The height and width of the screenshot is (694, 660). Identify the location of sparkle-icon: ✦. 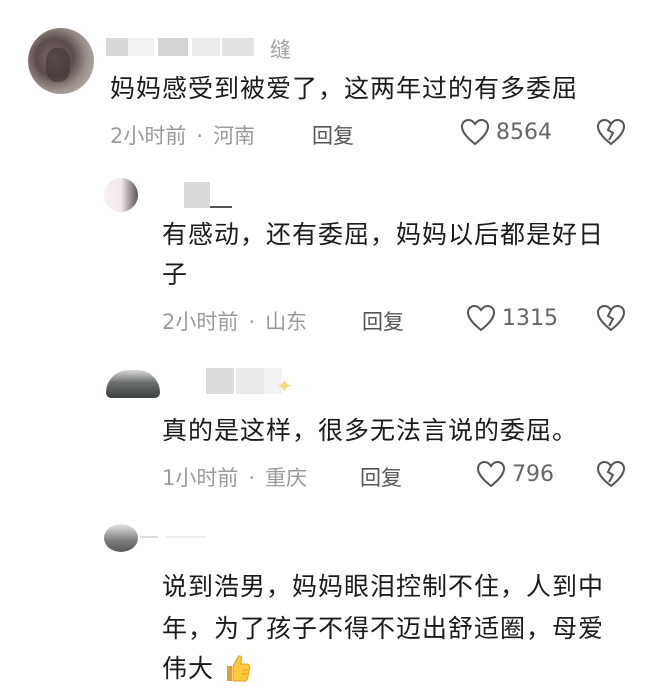
(284, 386).